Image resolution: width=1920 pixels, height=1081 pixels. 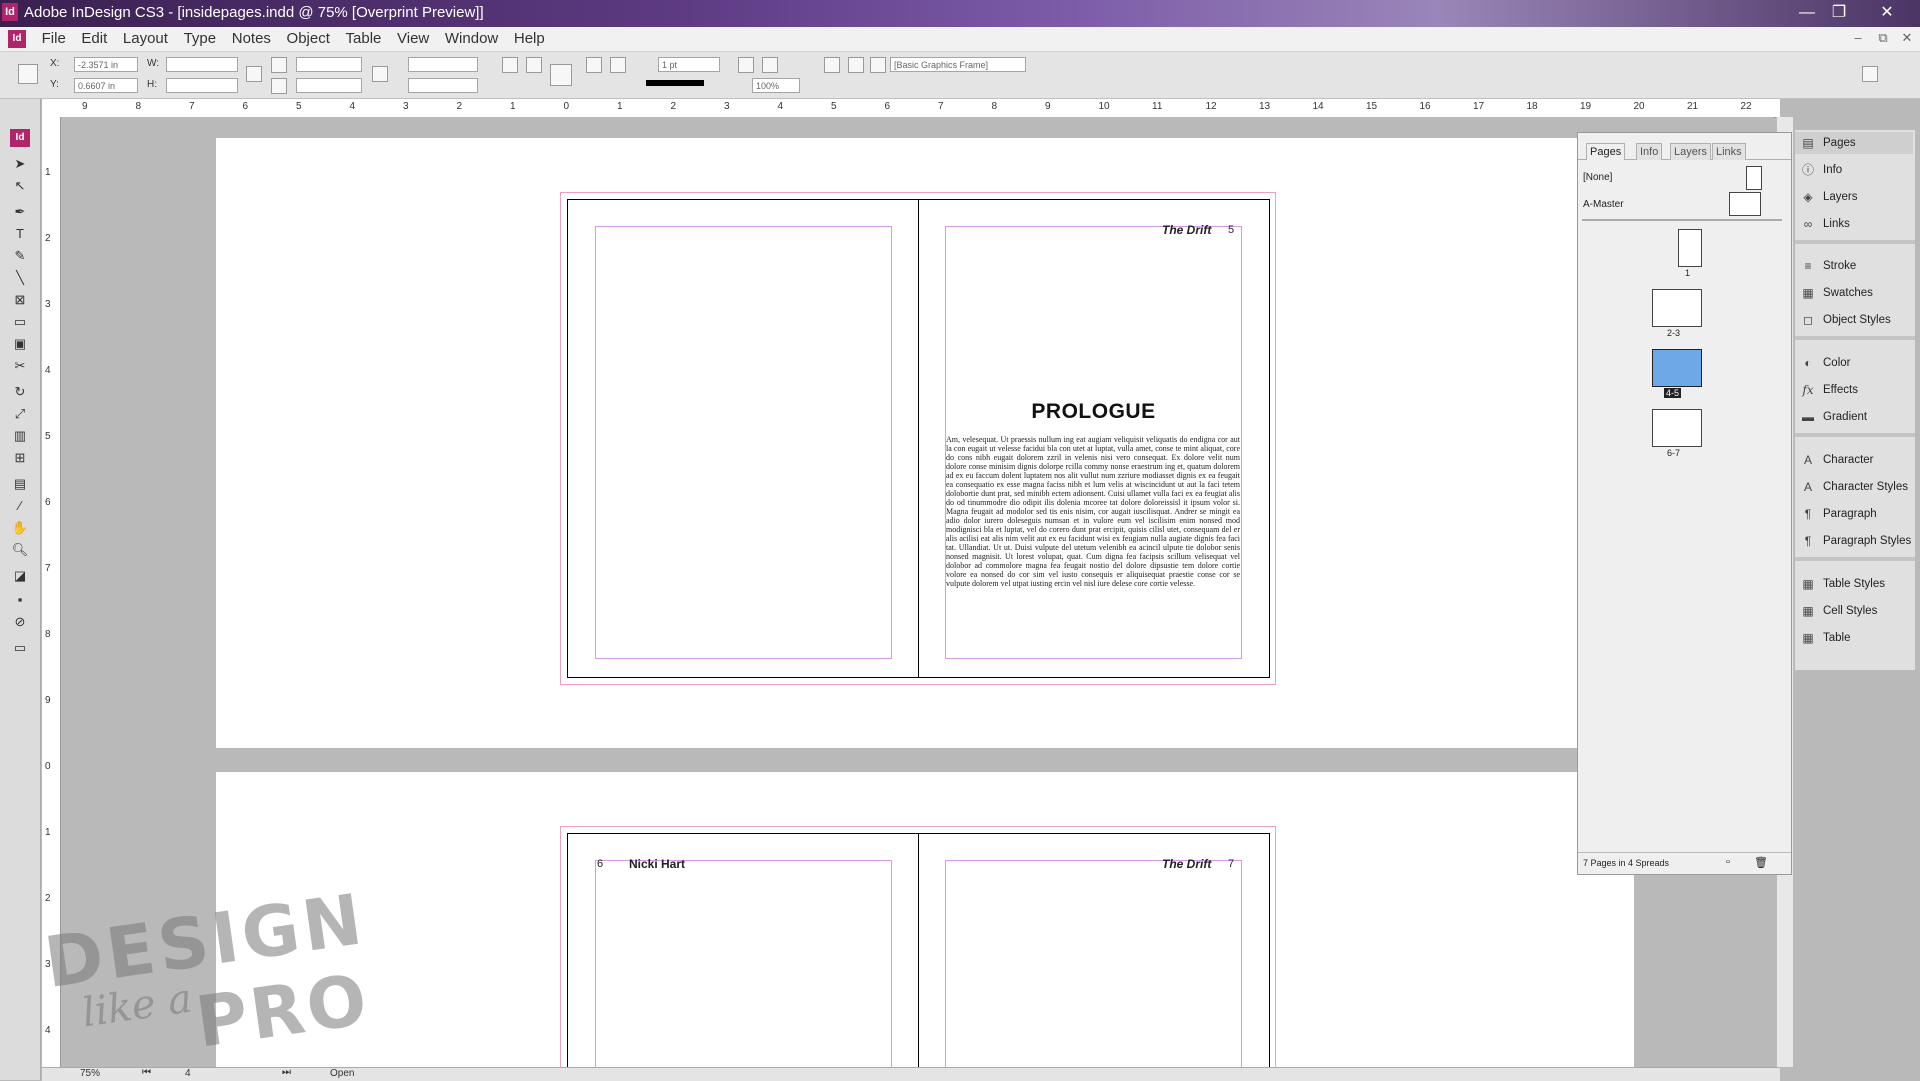 I want to click on dock-paragraph: ¶ Paragraph, so click(x=1854, y=514).